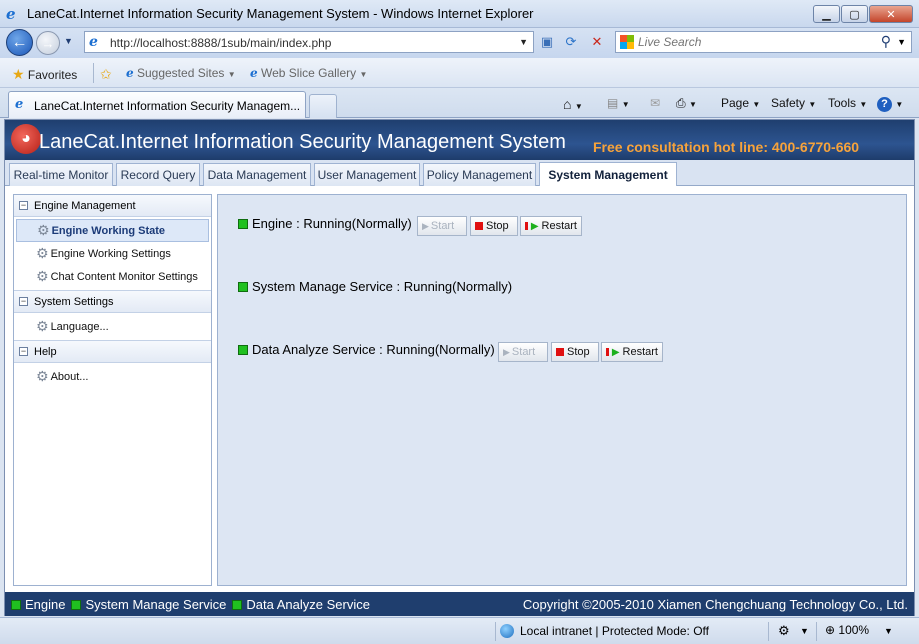  I want to click on restart-label: Restart, so click(640, 352).